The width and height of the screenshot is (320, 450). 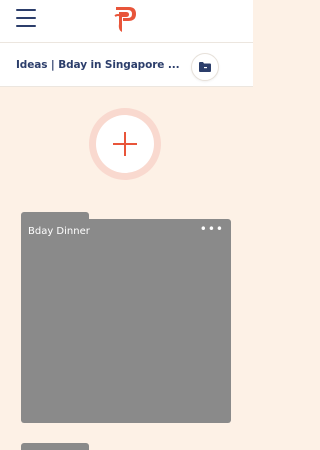 I want to click on folder-button, so click(x=205, y=67).